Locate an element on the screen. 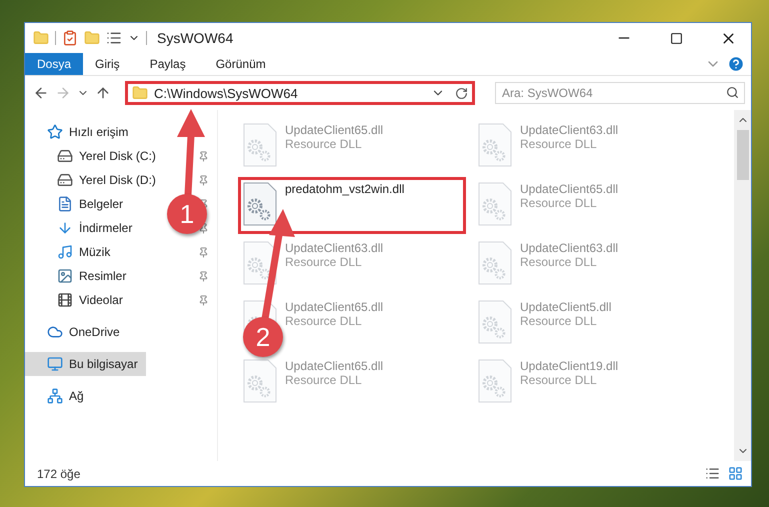  picture-icon is located at coordinates (65, 276).